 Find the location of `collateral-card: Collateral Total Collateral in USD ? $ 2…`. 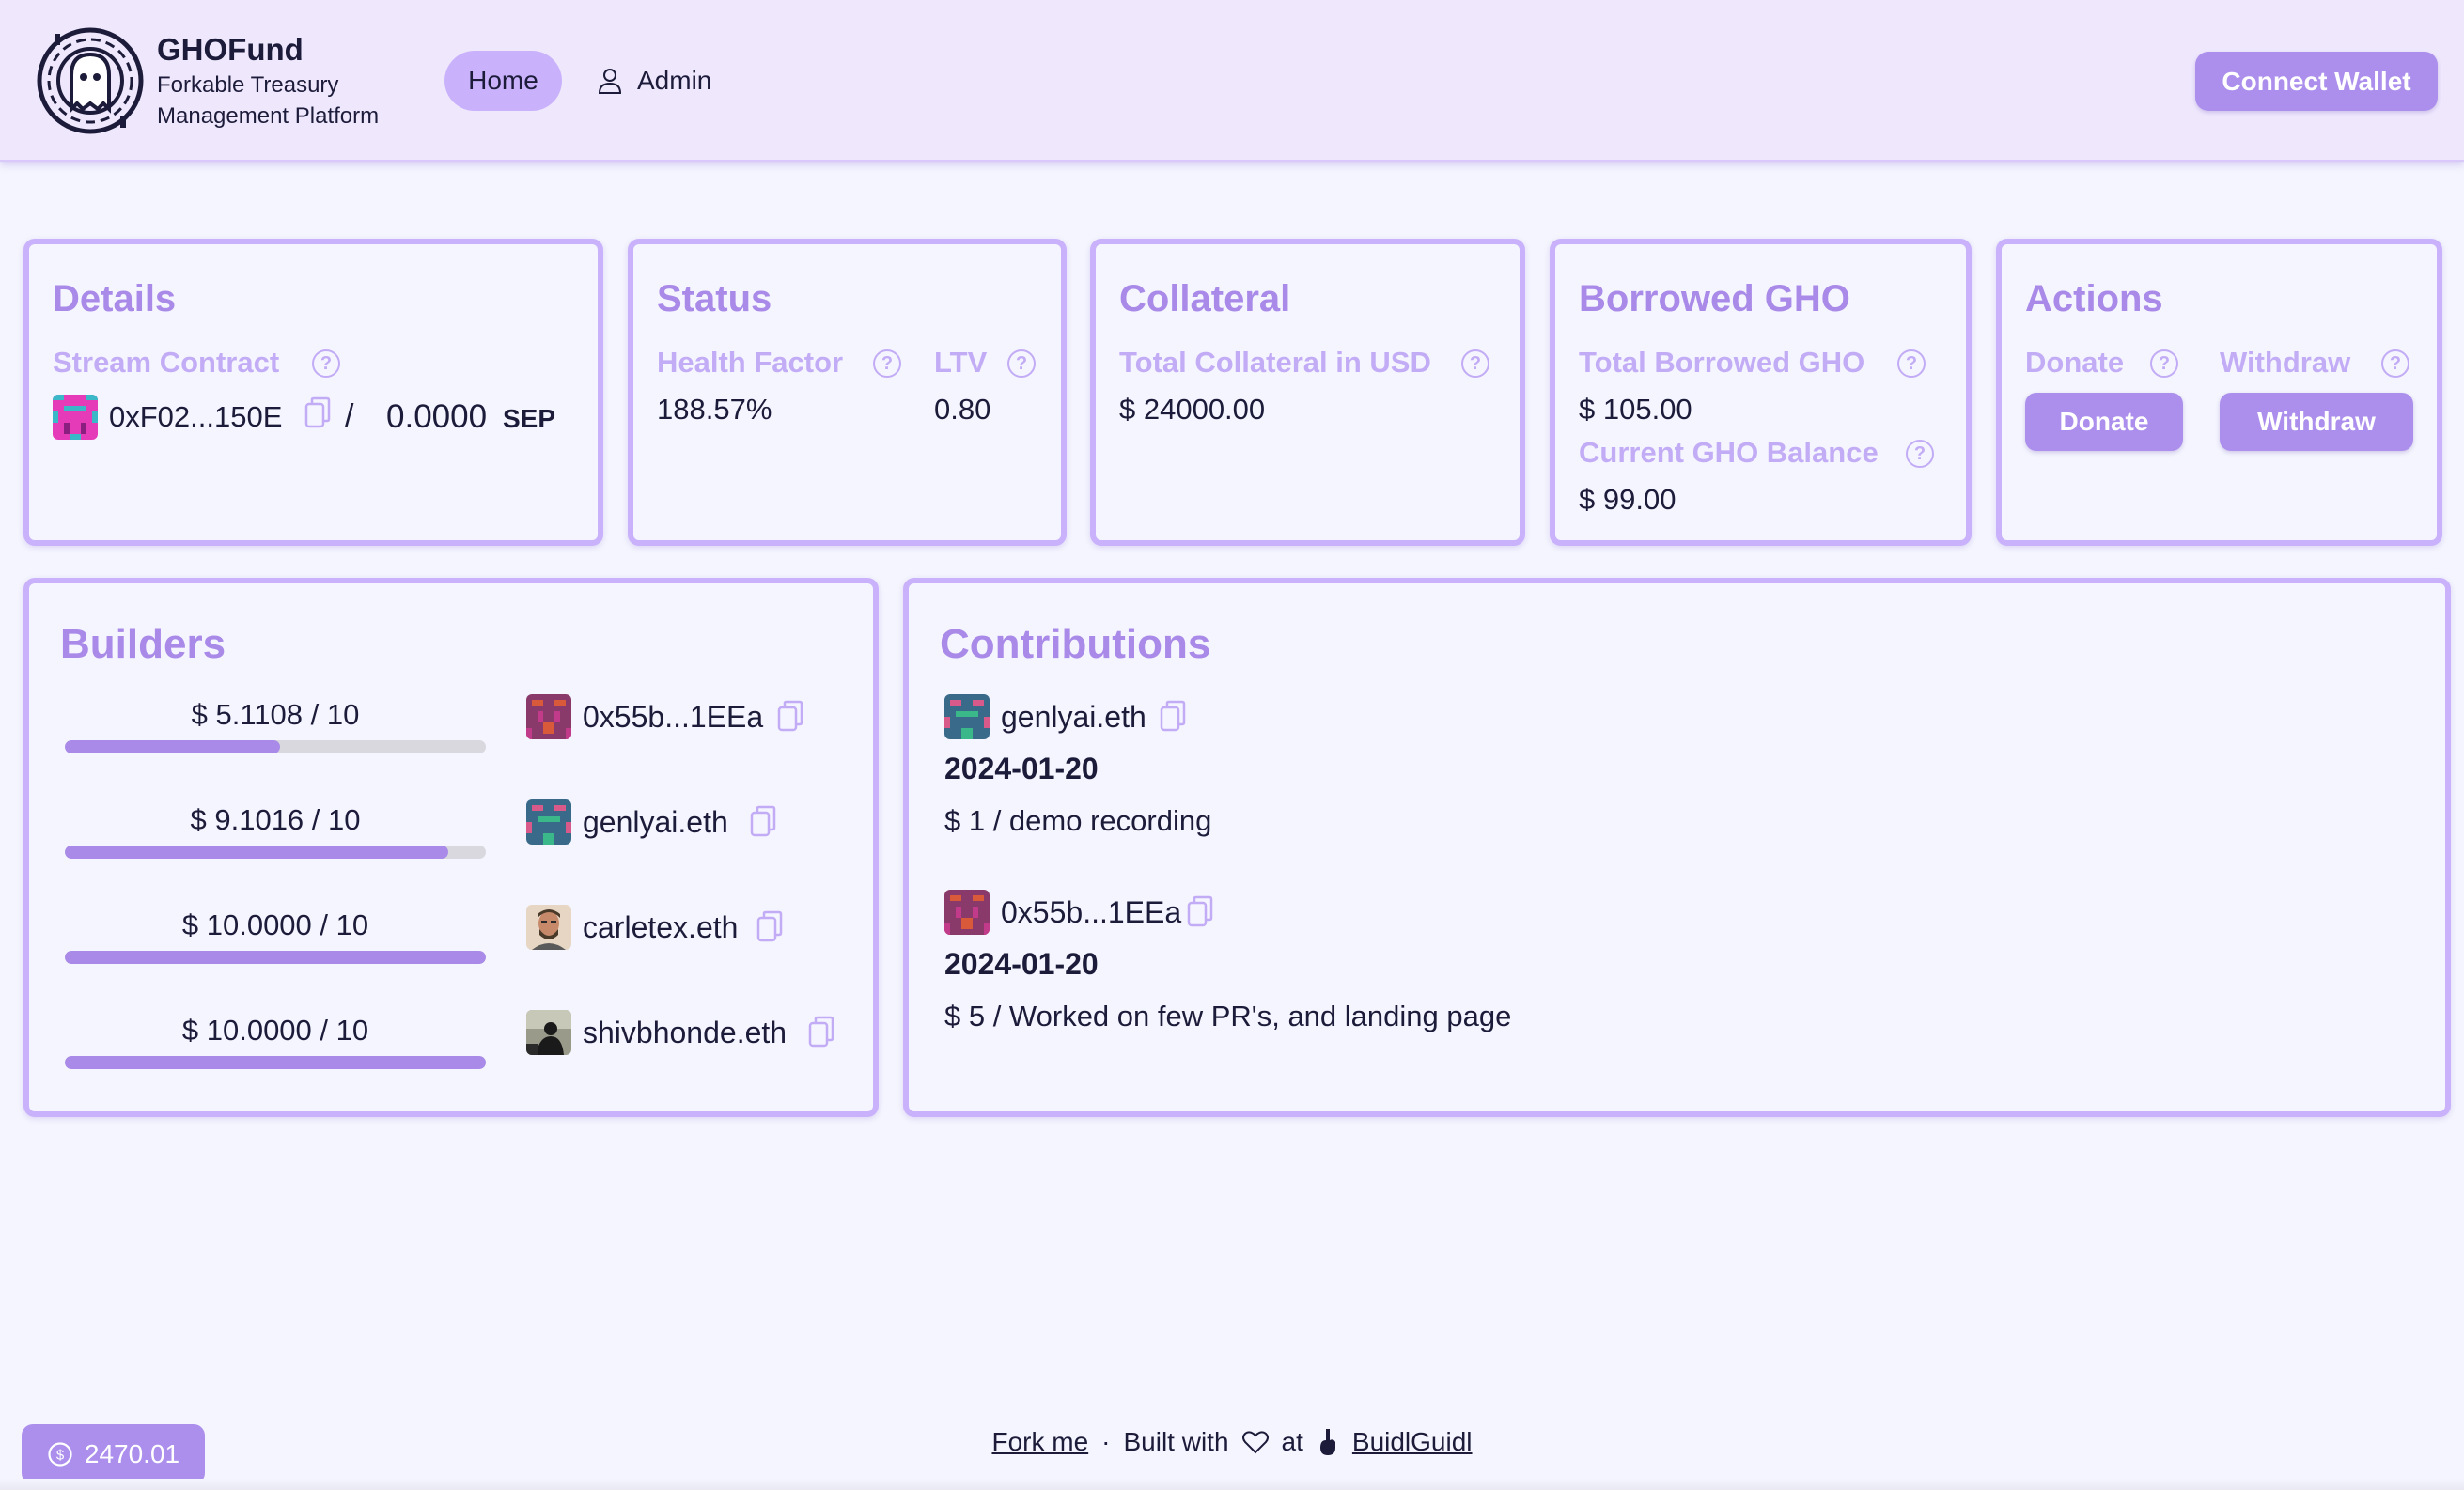

collateral-card: Collateral Total Collateral in USD ? $ 2… is located at coordinates (1307, 392).